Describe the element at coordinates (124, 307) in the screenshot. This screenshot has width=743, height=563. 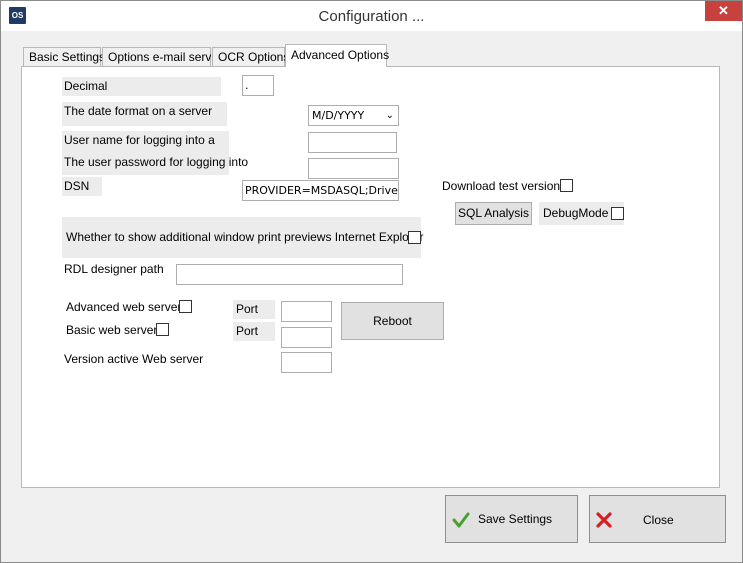
I see `advanced-web-server-label: Advanced web server` at that location.